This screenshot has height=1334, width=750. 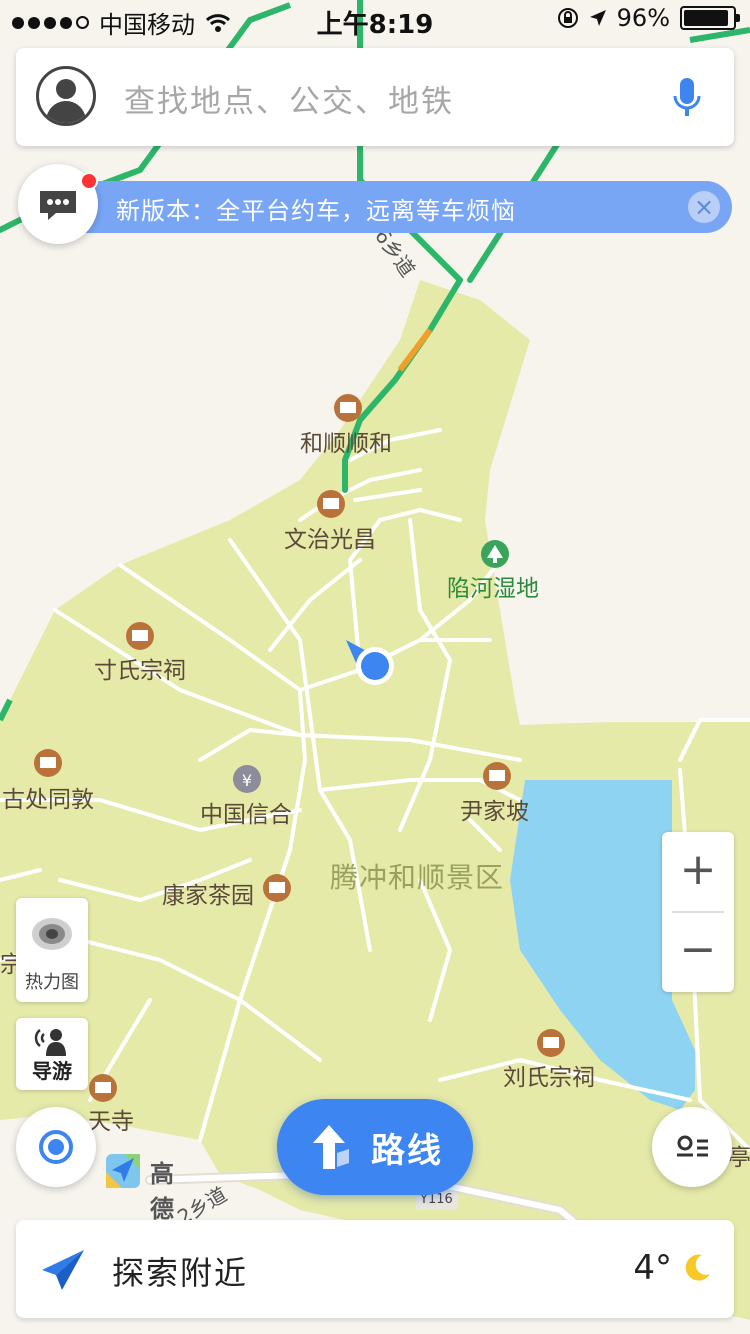 What do you see at coordinates (697, 1267) in the screenshot?
I see `moon-icon` at bounding box center [697, 1267].